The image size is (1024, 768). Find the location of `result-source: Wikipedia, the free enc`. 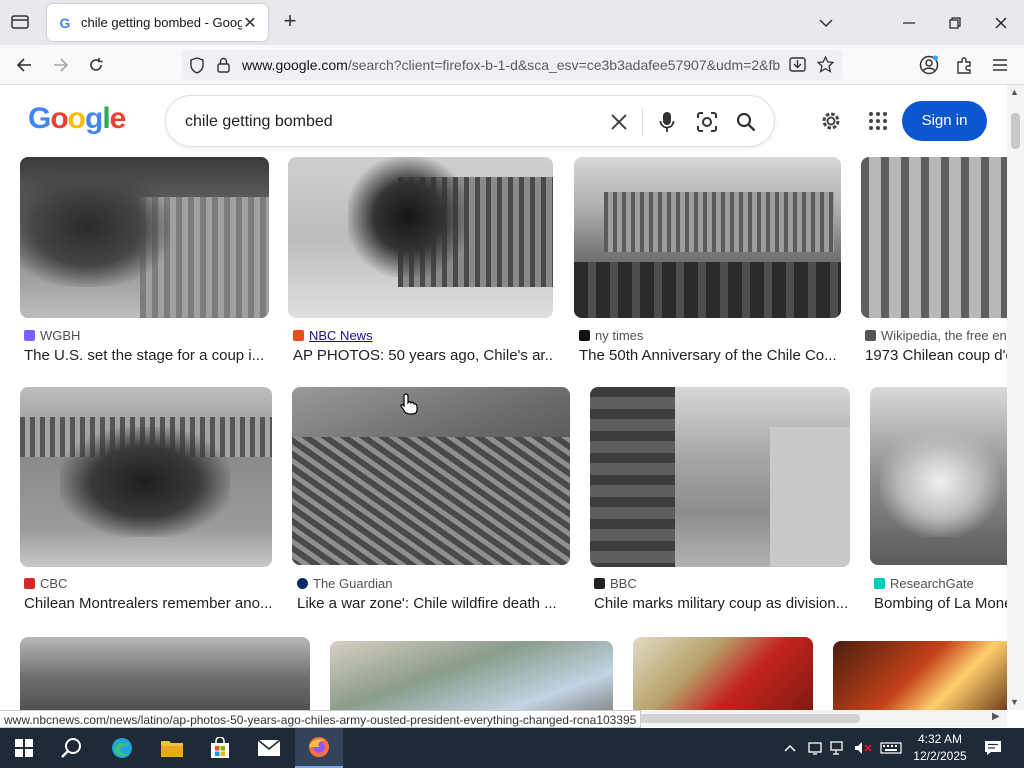

result-source: Wikipedia, the free enc is located at coordinates (936, 335).